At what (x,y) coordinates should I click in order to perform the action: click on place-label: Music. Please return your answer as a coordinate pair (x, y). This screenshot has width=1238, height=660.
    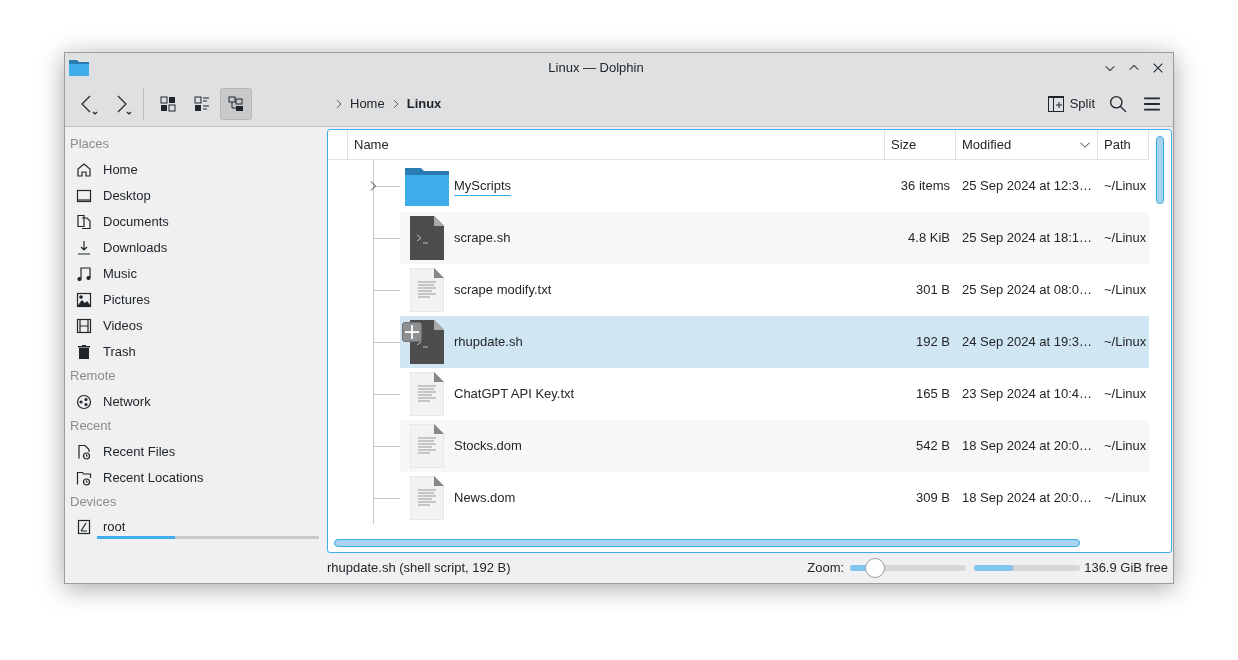
    Looking at the image, I should click on (120, 274).